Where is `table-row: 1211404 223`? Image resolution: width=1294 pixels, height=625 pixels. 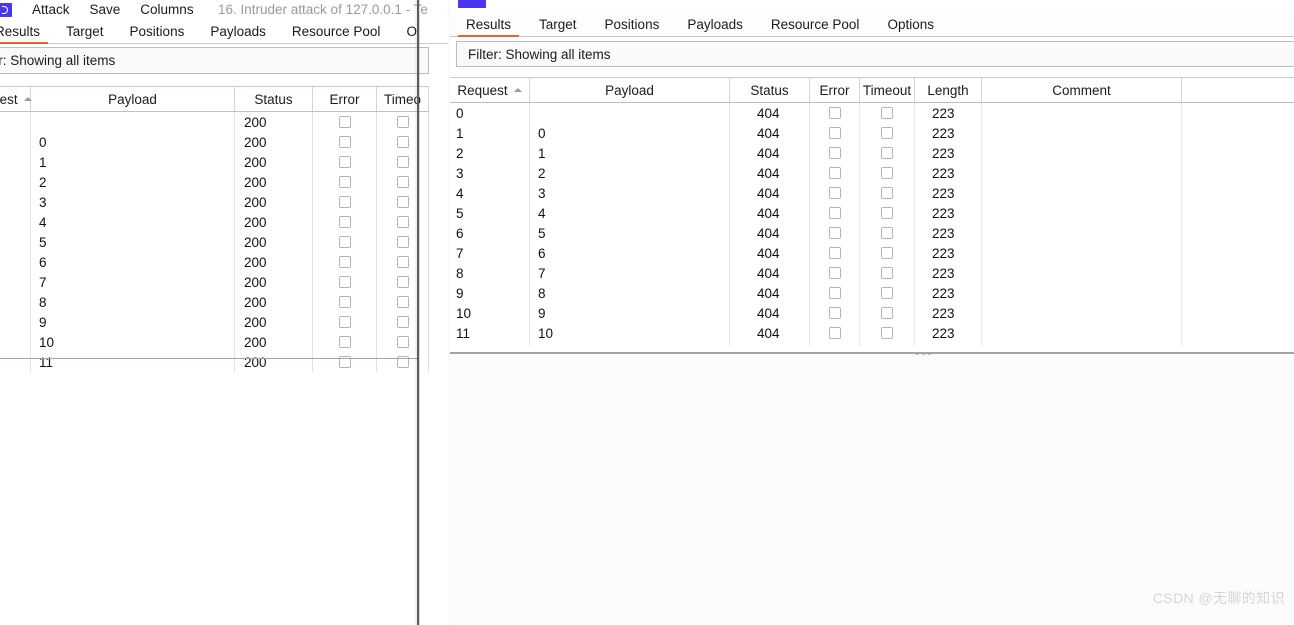
table-row: 1211404 223 is located at coordinates (872, 344).